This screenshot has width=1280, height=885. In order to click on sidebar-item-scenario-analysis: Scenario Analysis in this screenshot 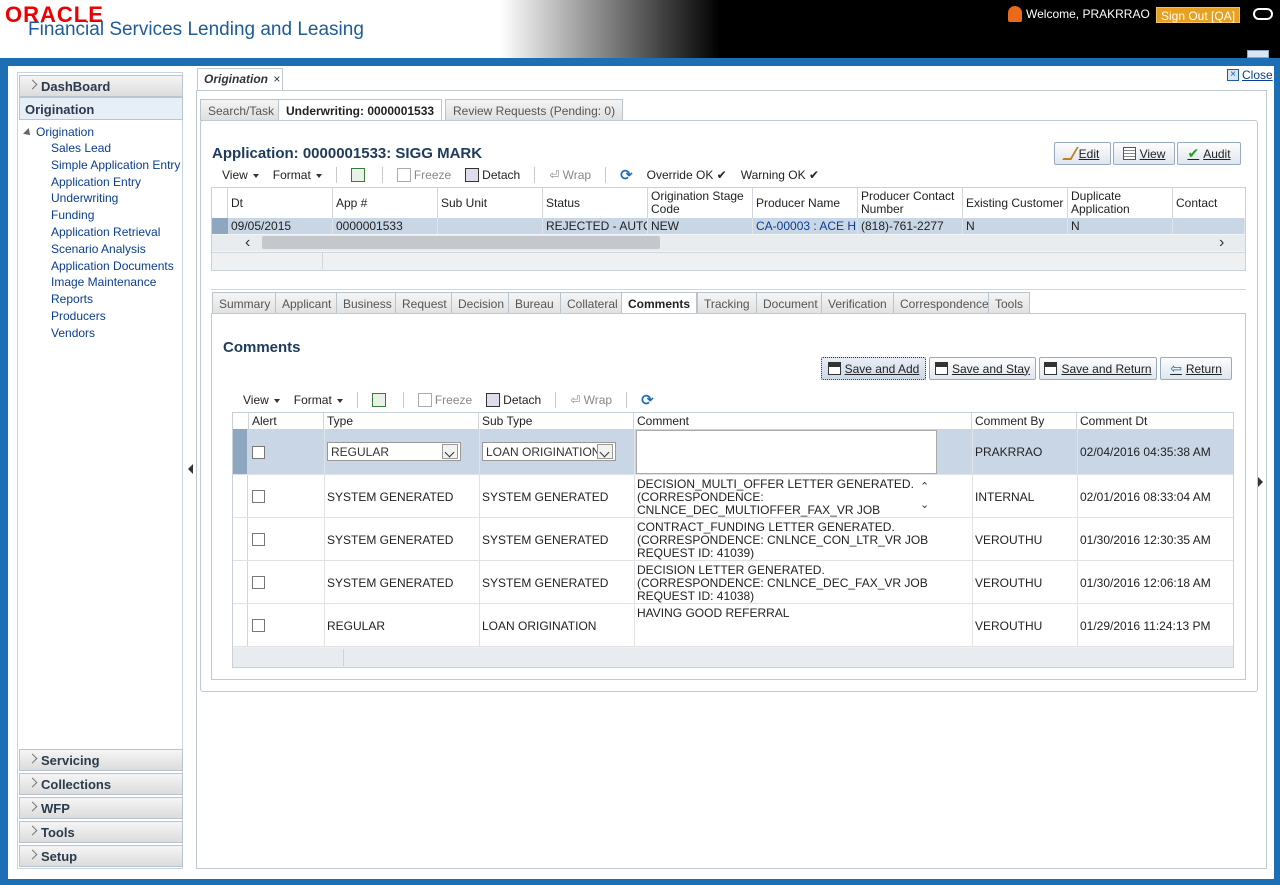, I will do `click(115, 250)`.